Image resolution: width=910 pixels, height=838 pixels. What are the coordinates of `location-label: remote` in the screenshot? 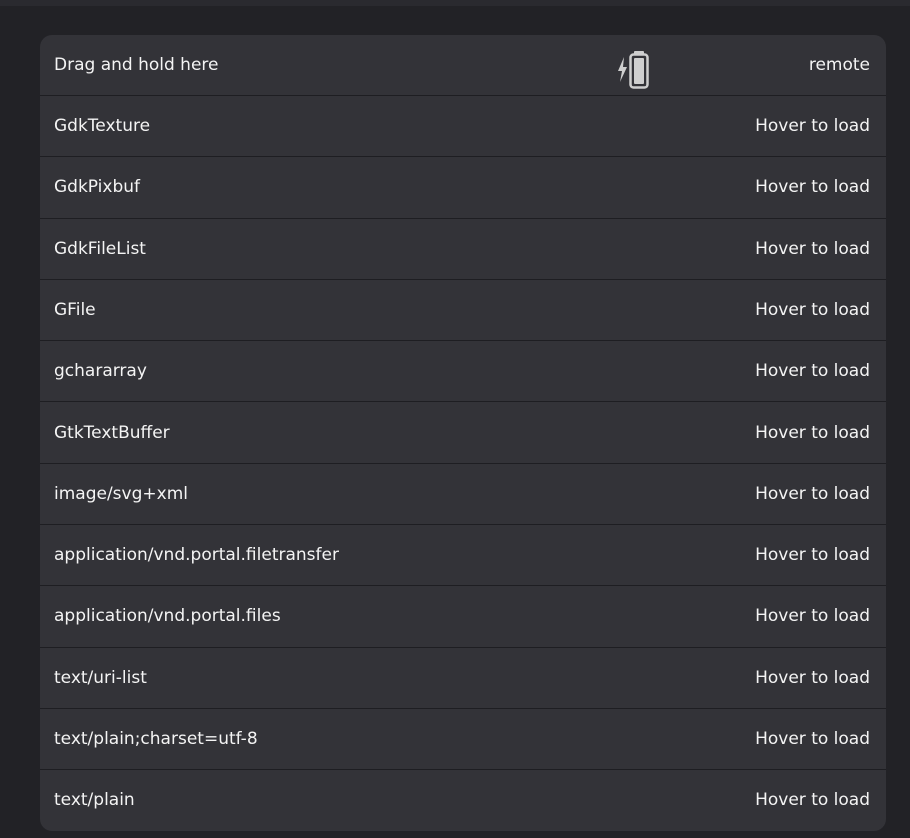 It's located at (839, 65).